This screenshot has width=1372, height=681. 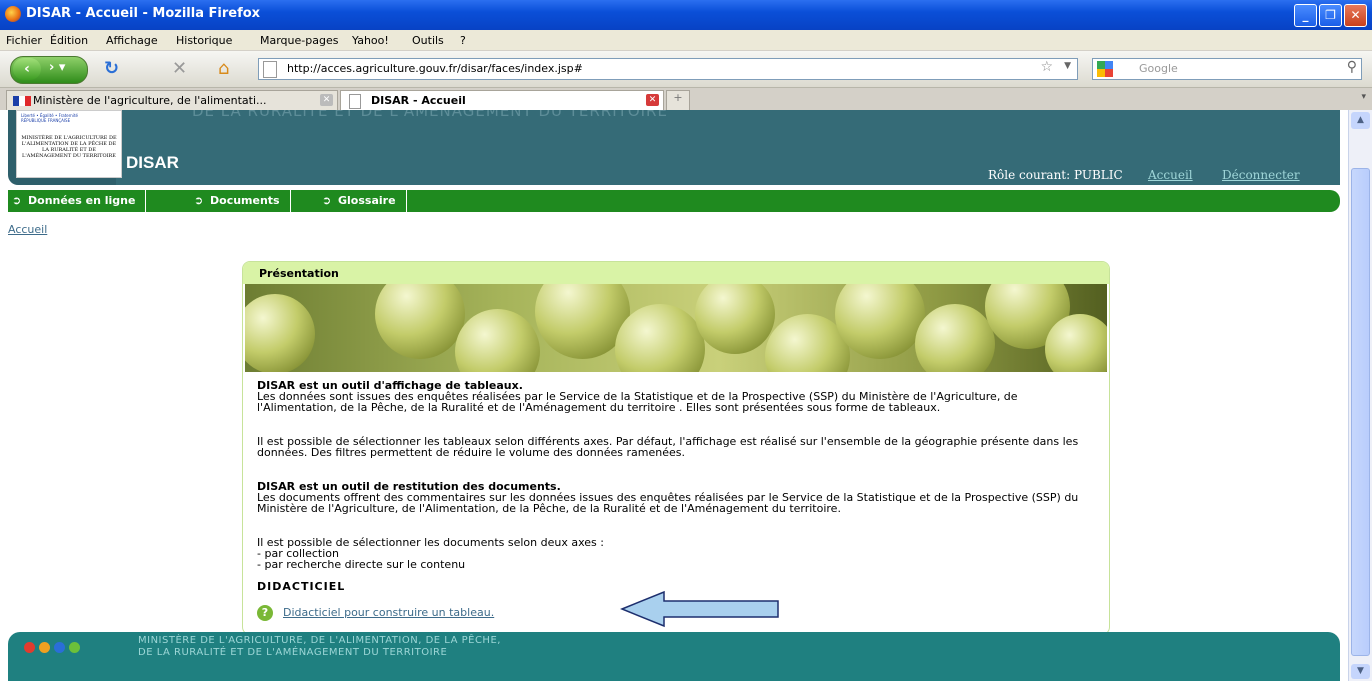 What do you see at coordinates (686, 15) in the screenshot?
I see `title-bar: DISAR - Accueil - Mozilla Firefox _ ❐ ✕` at bounding box center [686, 15].